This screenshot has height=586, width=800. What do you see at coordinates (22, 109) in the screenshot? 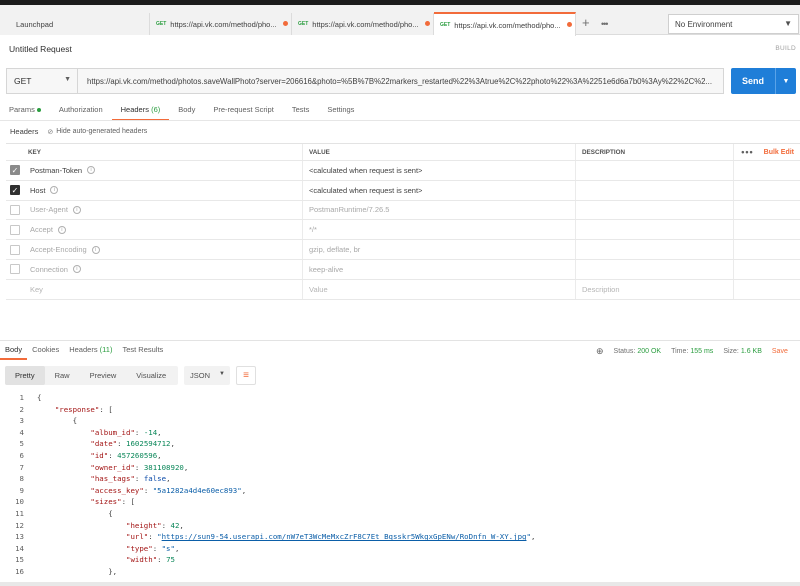
I see `tab-label: Params` at bounding box center [22, 109].